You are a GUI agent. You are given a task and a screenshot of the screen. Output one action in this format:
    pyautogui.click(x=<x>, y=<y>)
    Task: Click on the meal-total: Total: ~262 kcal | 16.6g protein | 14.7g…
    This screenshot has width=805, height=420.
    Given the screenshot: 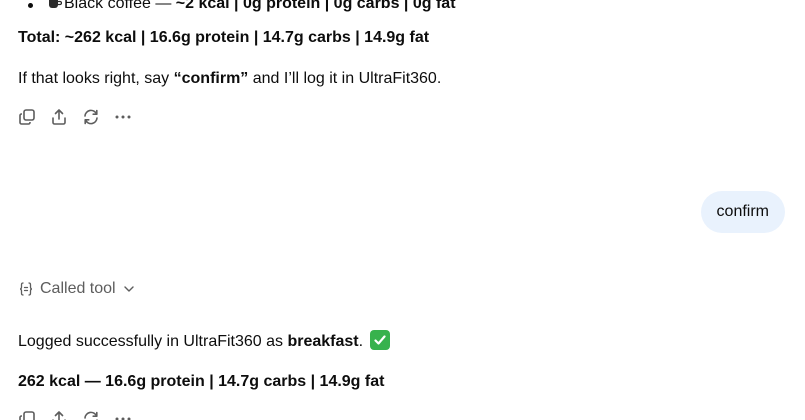 What is the action you would take?
    pyautogui.click(x=224, y=37)
    